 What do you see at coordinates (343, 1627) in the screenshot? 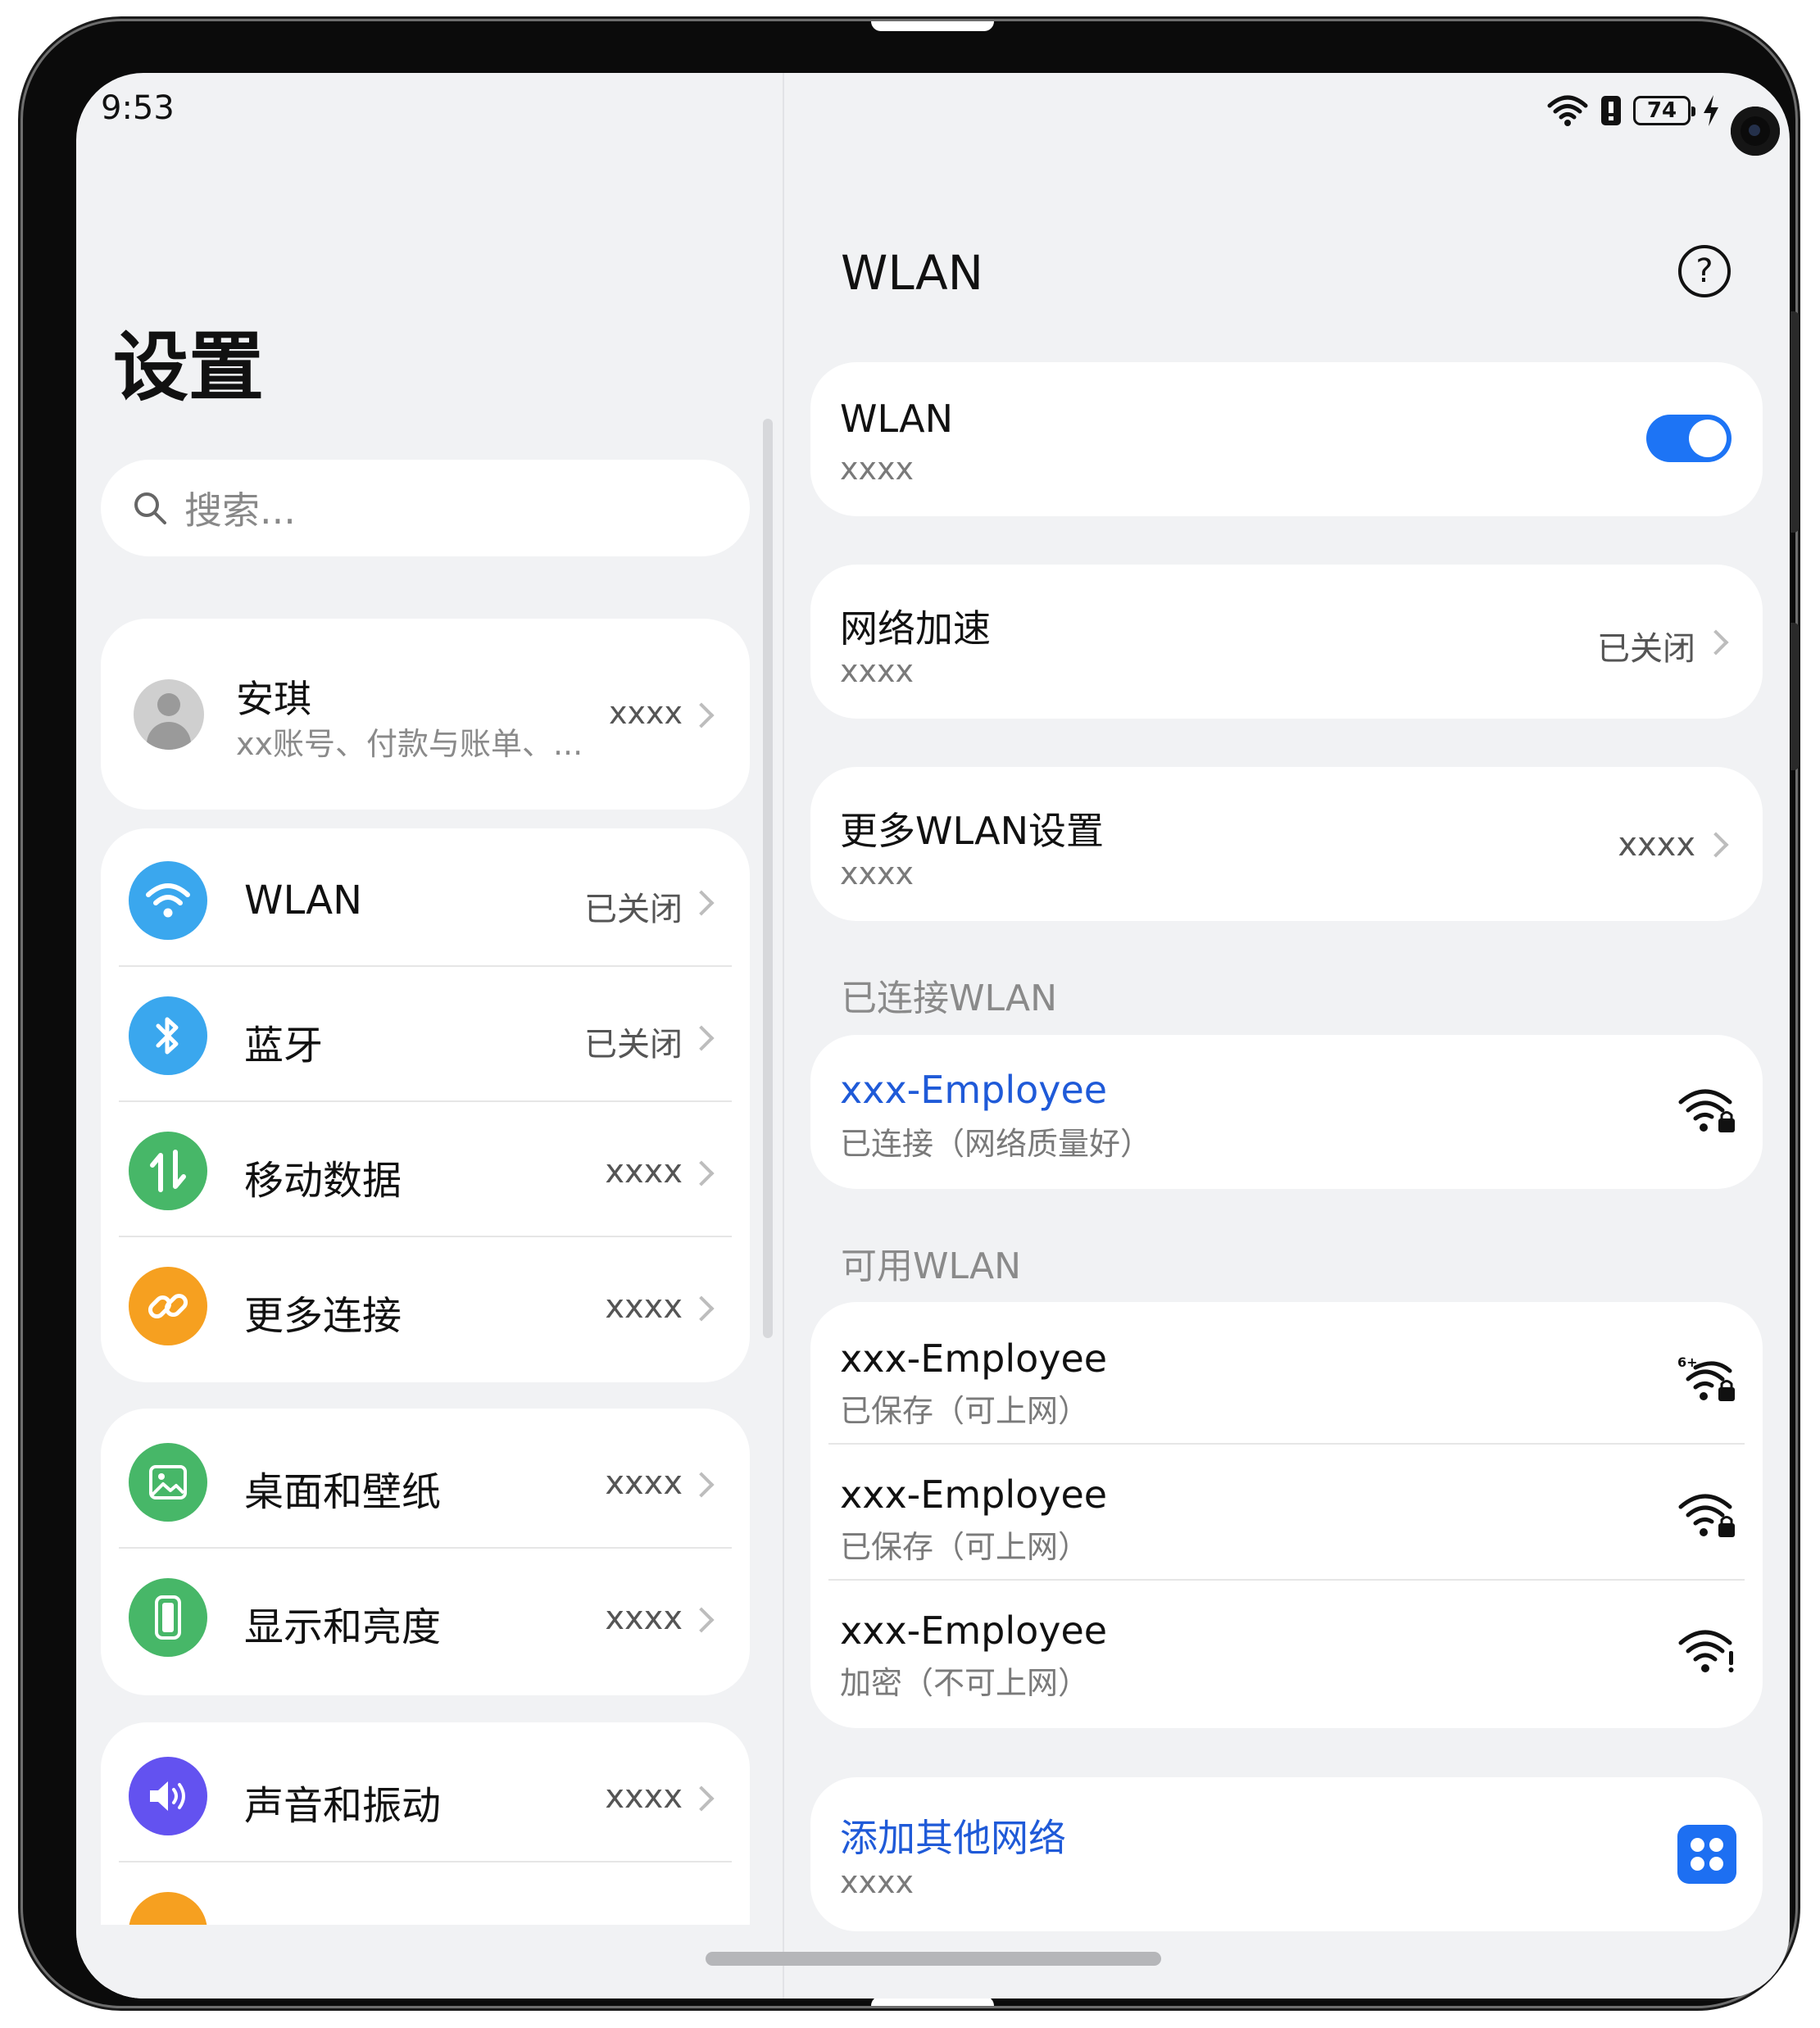
I see `sidebar-item-label: 显示和亮度` at bounding box center [343, 1627].